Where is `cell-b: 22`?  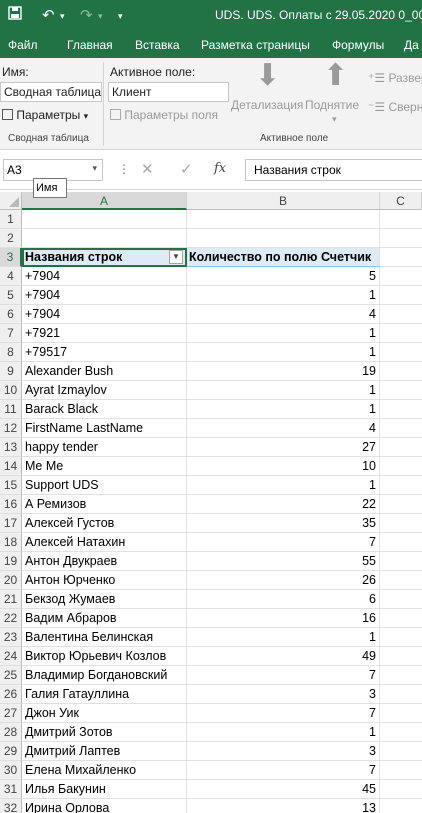 cell-b: 22 is located at coordinates (283, 504).